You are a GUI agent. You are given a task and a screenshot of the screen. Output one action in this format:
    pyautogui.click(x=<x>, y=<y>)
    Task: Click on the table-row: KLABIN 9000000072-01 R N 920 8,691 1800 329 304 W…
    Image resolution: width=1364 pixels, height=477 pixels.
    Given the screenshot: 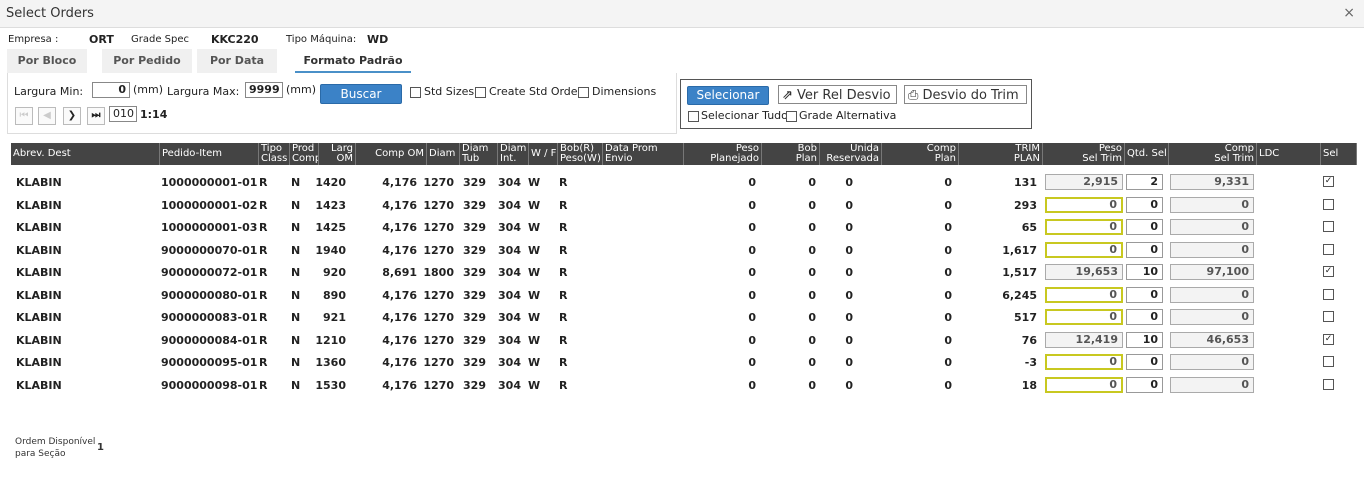 What is the action you would take?
    pyautogui.click(x=684, y=273)
    